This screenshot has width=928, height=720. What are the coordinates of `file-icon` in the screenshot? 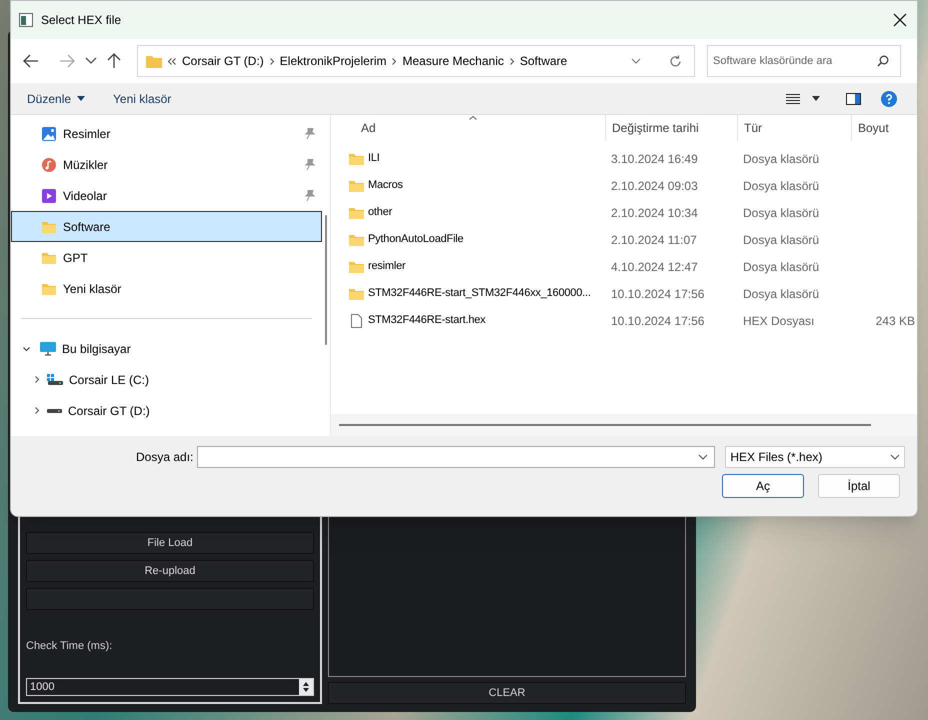 It's located at (356, 321).